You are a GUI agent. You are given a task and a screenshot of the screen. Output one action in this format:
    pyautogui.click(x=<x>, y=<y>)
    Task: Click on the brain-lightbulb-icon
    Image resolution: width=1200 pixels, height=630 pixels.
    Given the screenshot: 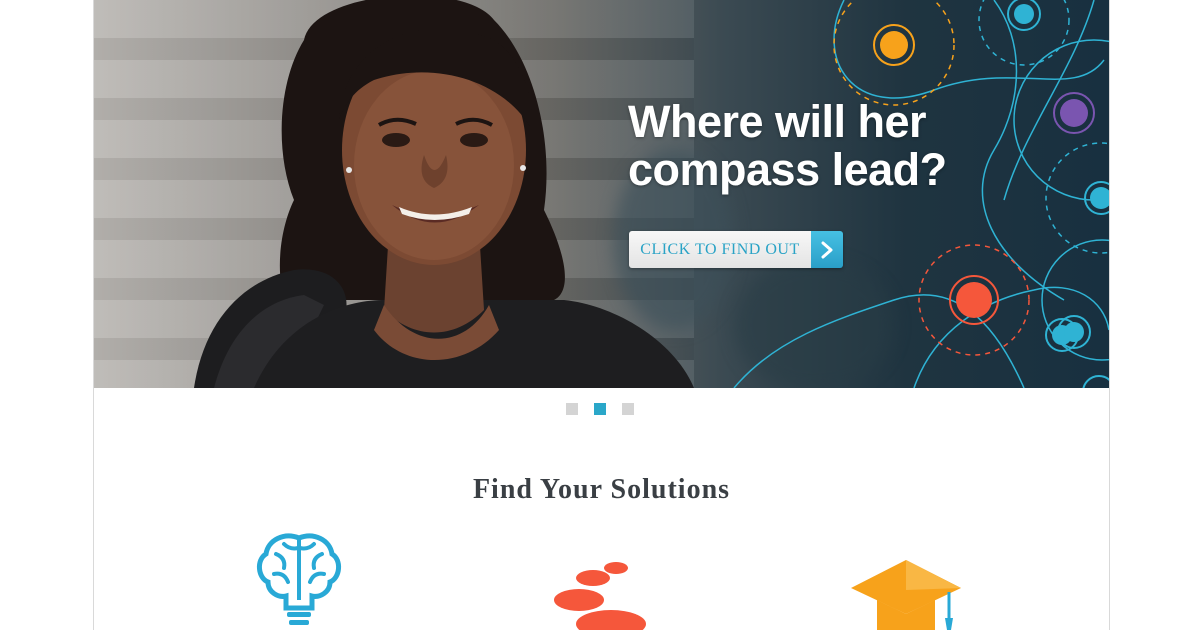 What is the action you would take?
    pyautogui.click(x=299, y=579)
    